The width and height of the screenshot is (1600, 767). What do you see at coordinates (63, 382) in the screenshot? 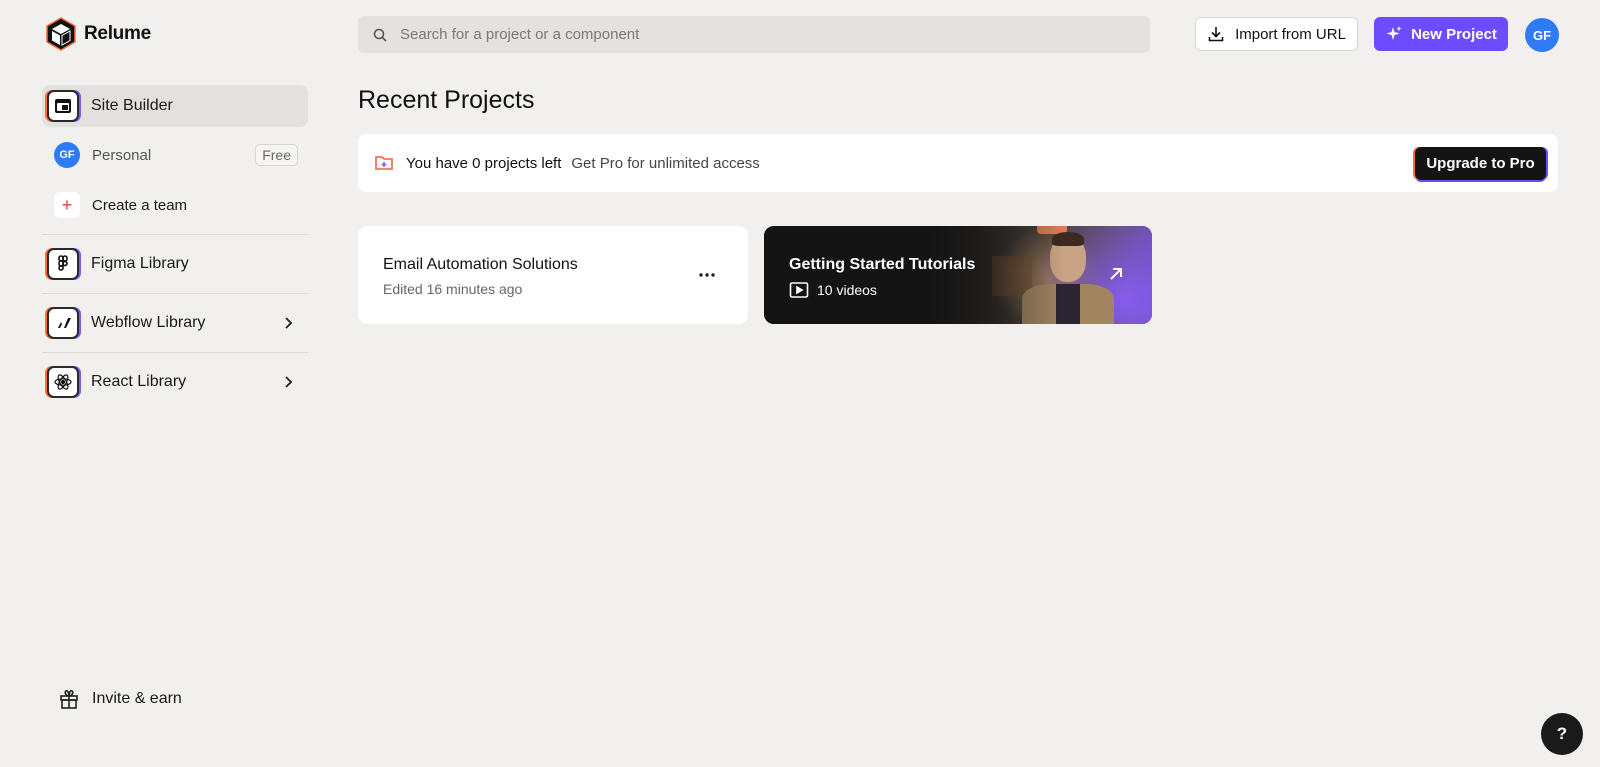
I see `react-icon` at bounding box center [63, 382].